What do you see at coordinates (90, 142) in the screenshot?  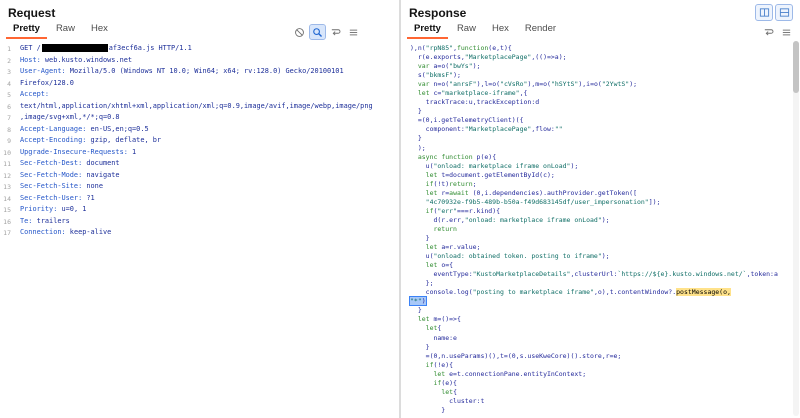 I see `request-line-text: Accept-Encoding: gzip, deflate, br` at bounding box center [90, 142].